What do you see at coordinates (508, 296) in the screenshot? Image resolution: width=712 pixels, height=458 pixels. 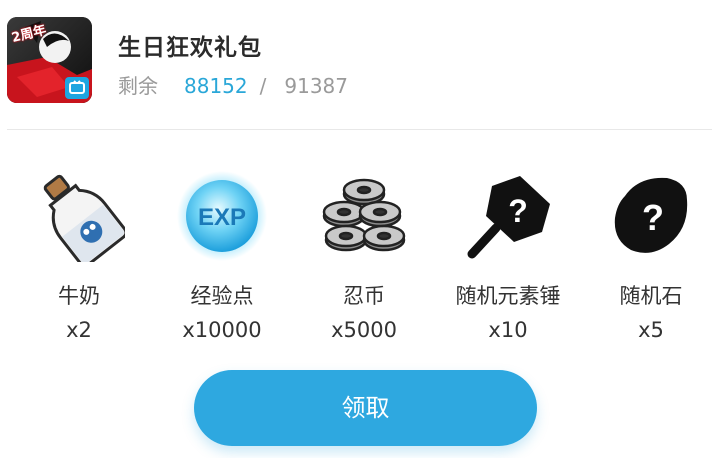 I see `item-name: 随机元素锤` at bounding box center [508, 296].